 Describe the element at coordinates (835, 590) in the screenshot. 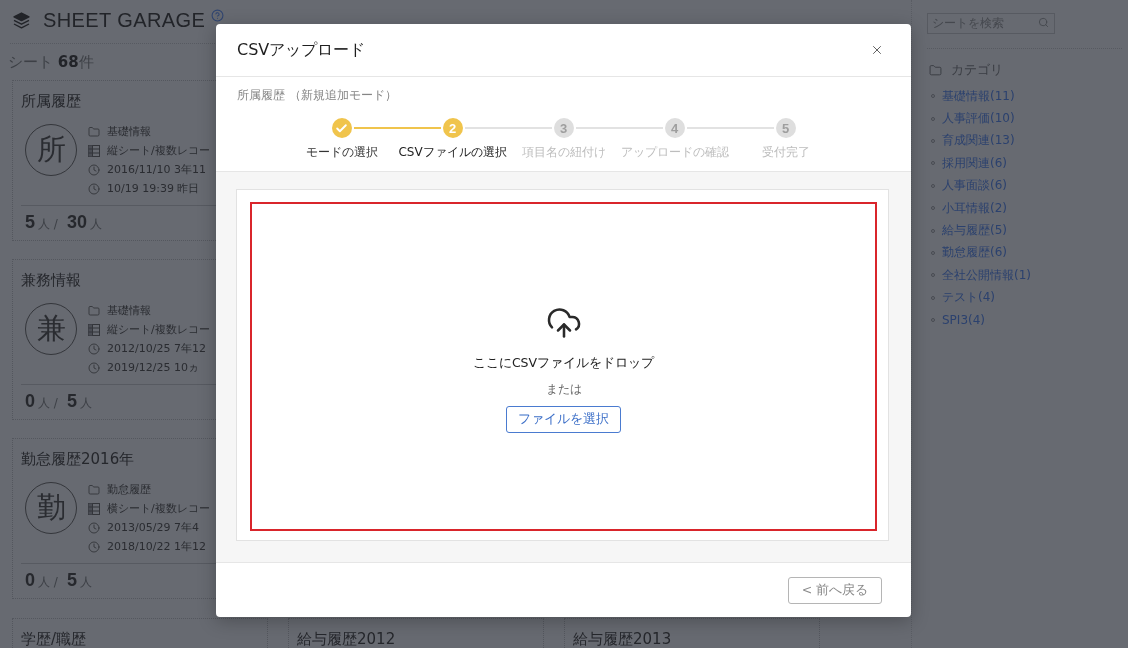

I see `back-button: < 前へ戻る` at that location.